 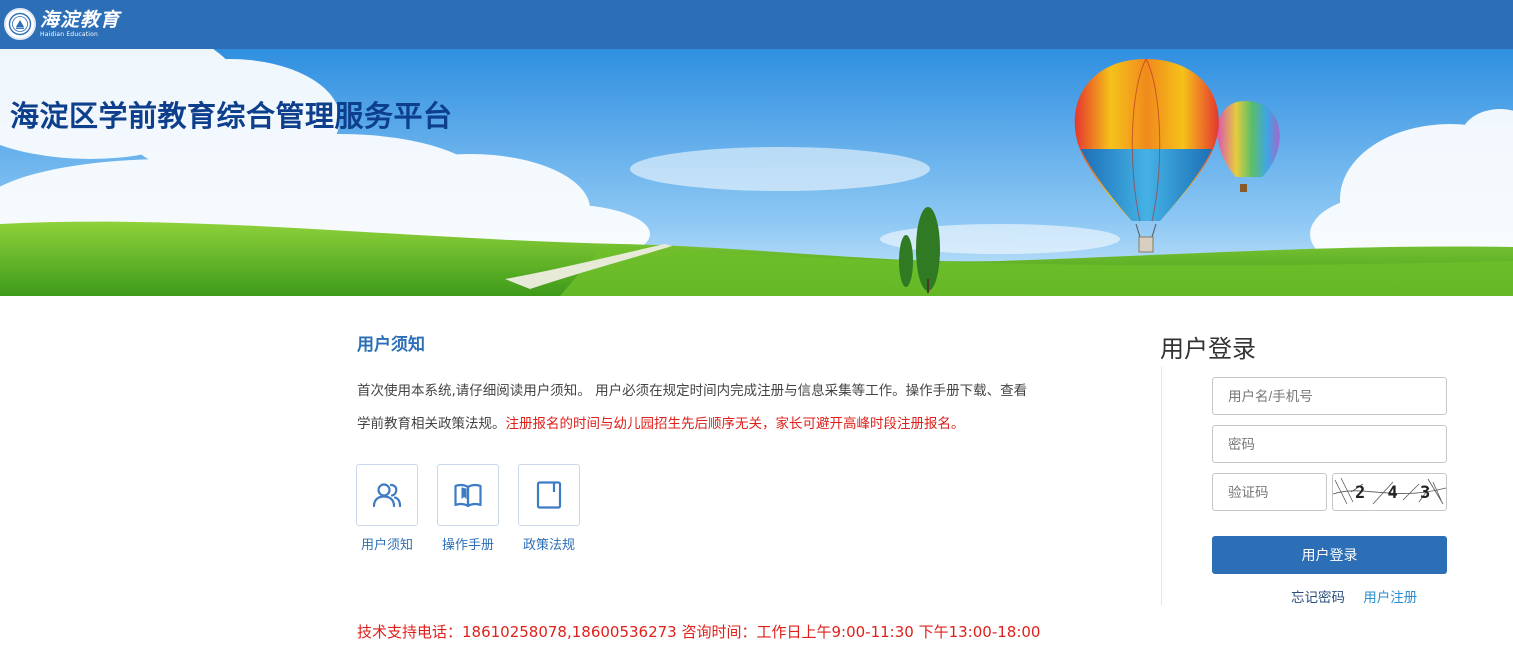 I want to click on quick-link-user-notice-label: 用户须知, so click(x=387, y=543).